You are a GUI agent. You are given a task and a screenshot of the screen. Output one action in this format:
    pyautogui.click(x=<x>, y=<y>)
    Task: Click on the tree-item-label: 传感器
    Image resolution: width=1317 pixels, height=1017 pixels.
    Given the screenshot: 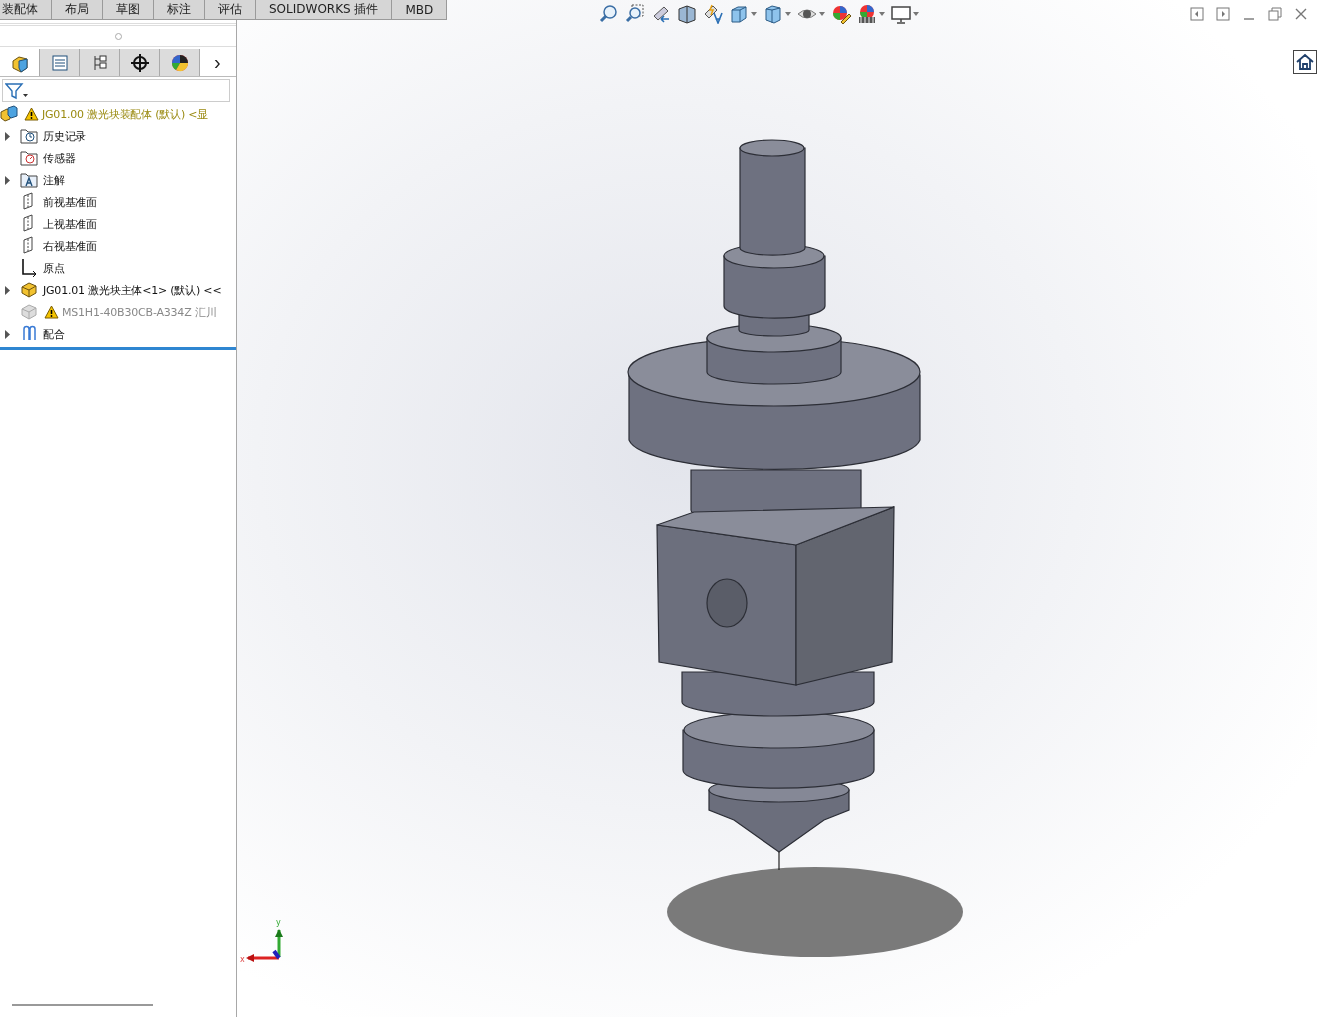 What is the action you would take?
    pyautogui.click(x=59, y=158)
    